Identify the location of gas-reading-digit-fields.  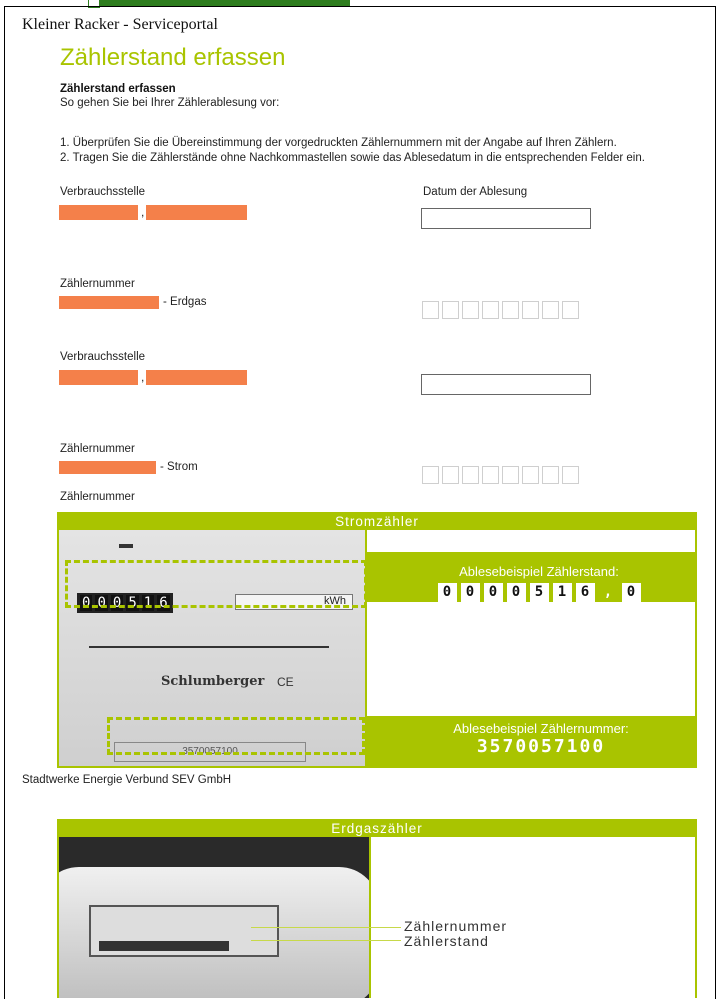
(500, 310).